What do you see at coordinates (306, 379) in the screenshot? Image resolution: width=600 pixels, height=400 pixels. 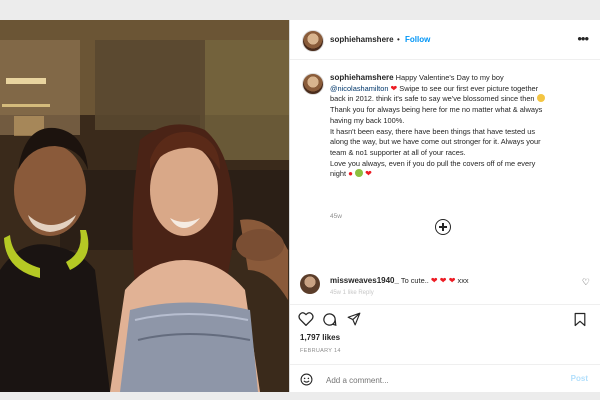 I see `emoji-icon` at bounding box center [306, 379].